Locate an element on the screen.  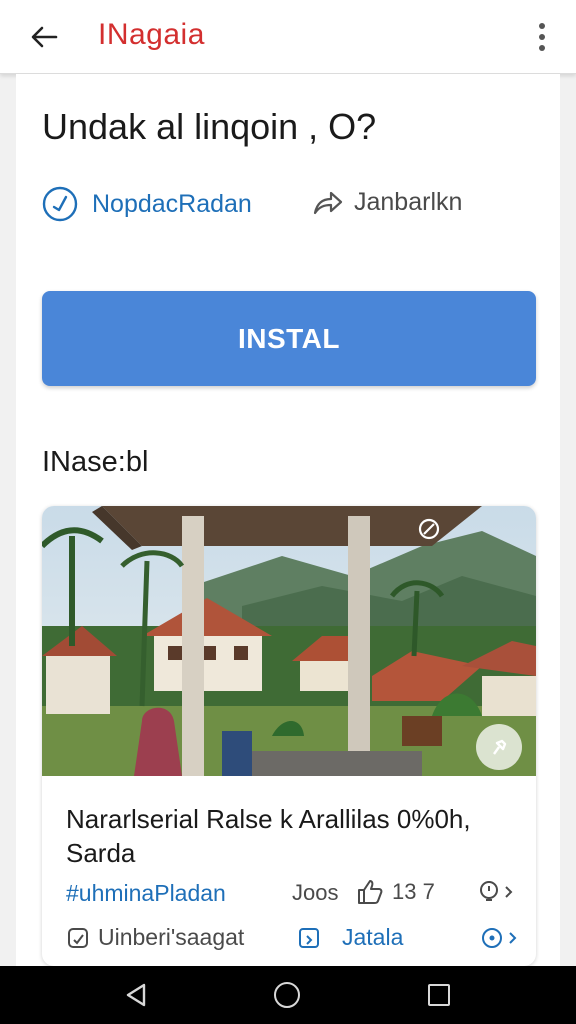
app-bar: INagaia is located at coordinates (288, 37).